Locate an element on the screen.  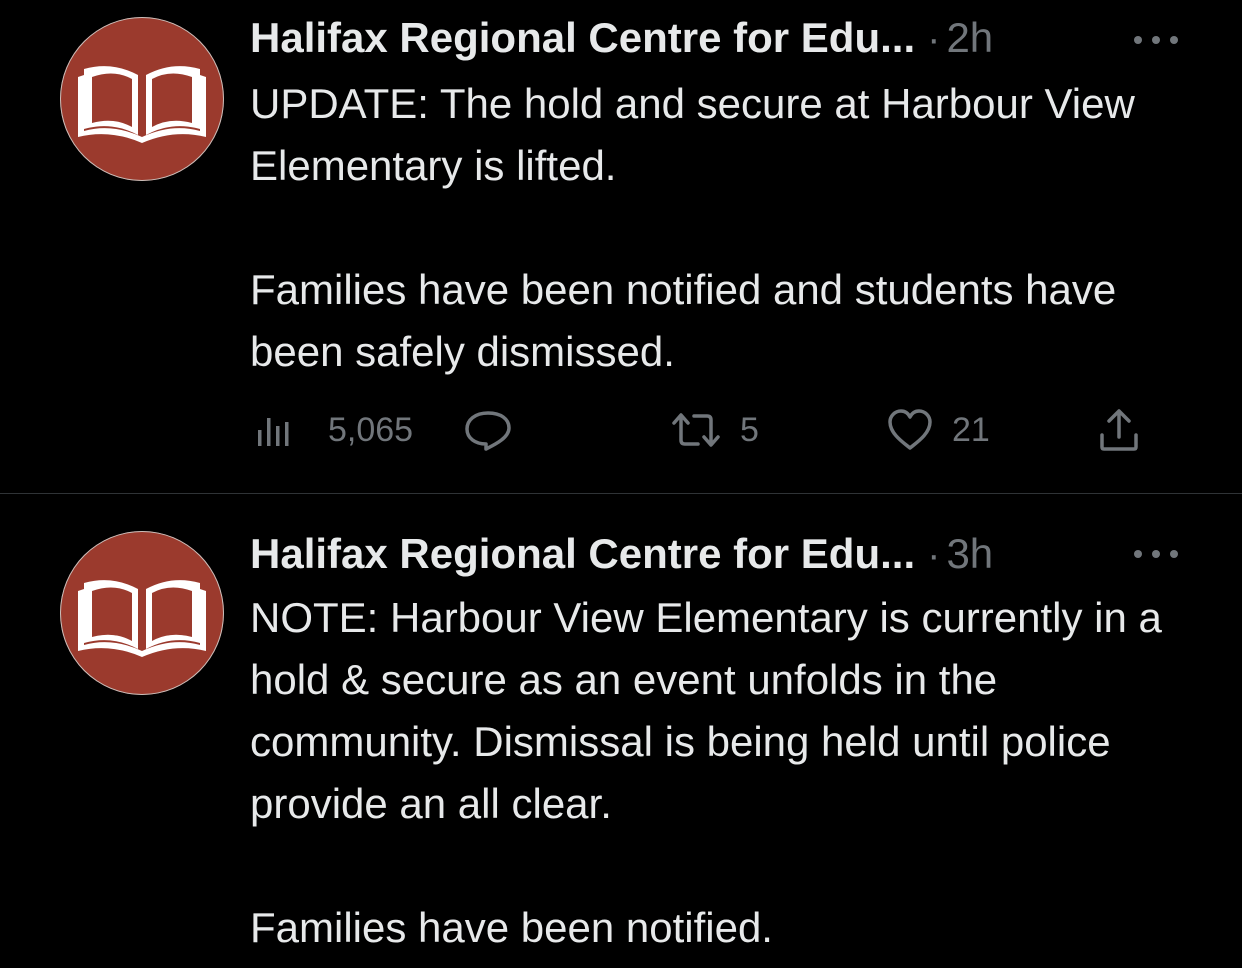
heart-icon is located at coordinates (910, 429).